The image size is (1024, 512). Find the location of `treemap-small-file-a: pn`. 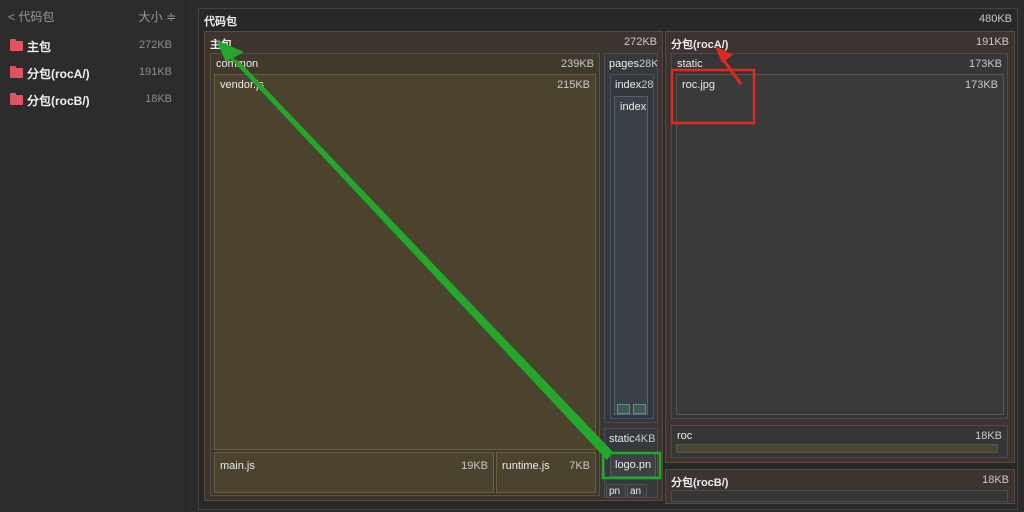

treemap-small-file-a: pn is located at coordinates (616, 491).